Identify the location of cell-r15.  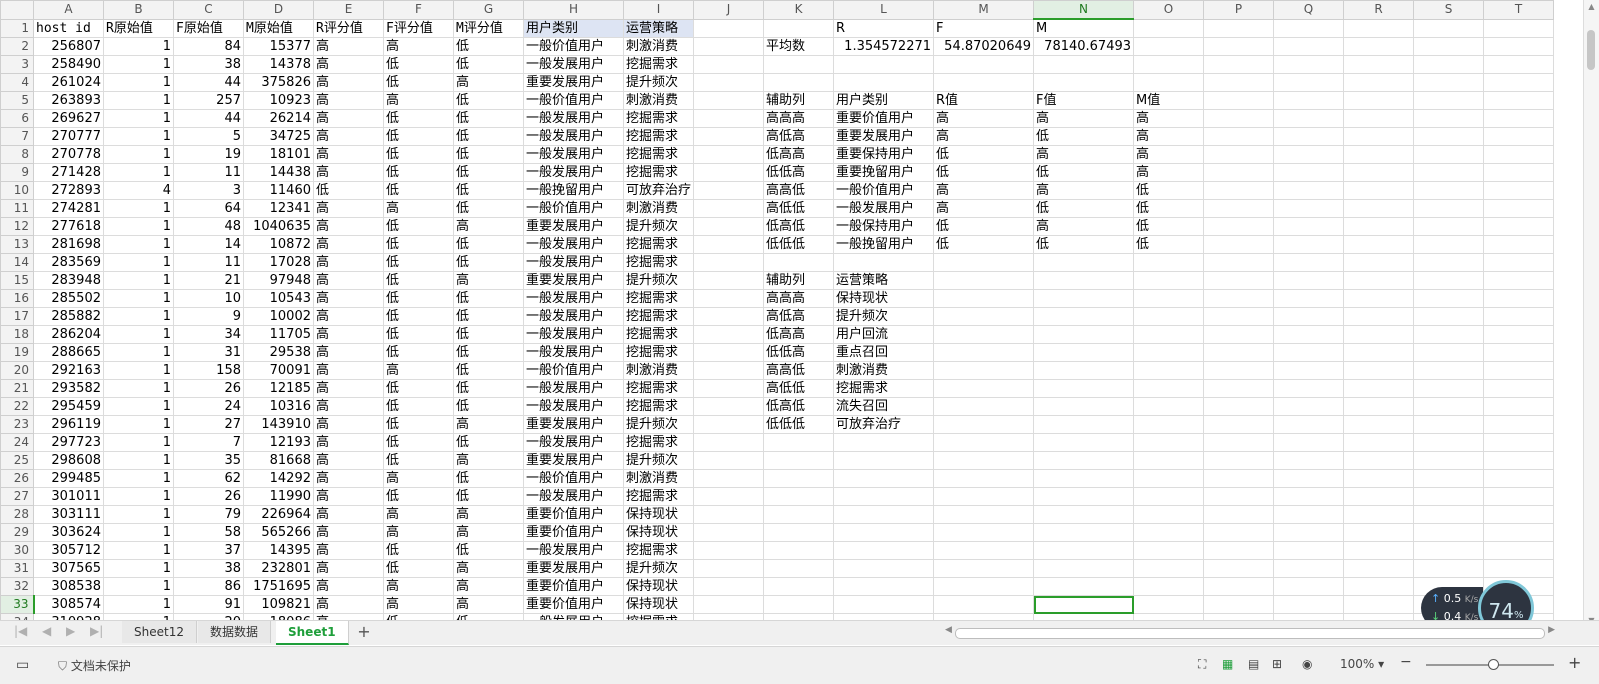
(1379, 280).